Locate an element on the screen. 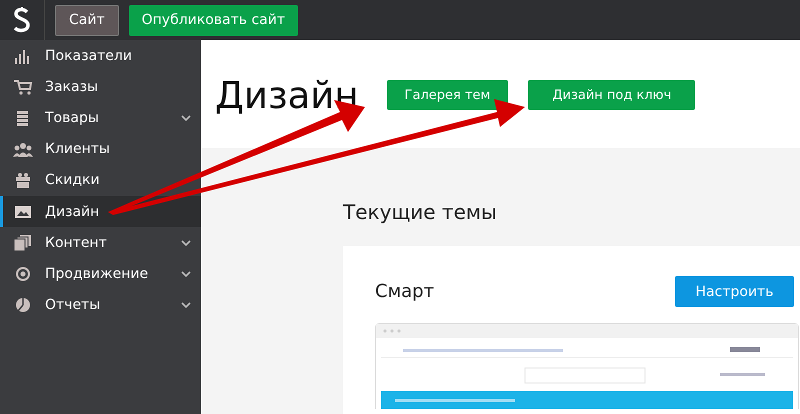  sidebar-item: Клиенты is located at coordinates (100, 149).